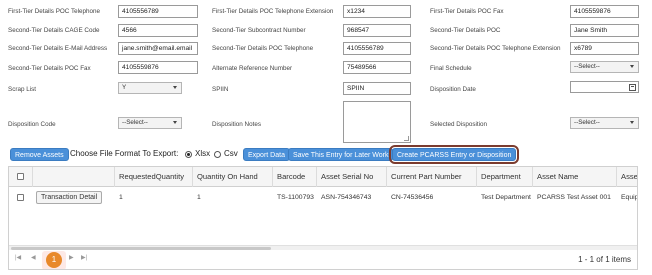 This screenshot has width=652, height=275. What do you see at coordinates (604, 48) in the screenshot?
I see `second-tier-poc-phone-ext-input: x6789` at bounding box center [604, 48].